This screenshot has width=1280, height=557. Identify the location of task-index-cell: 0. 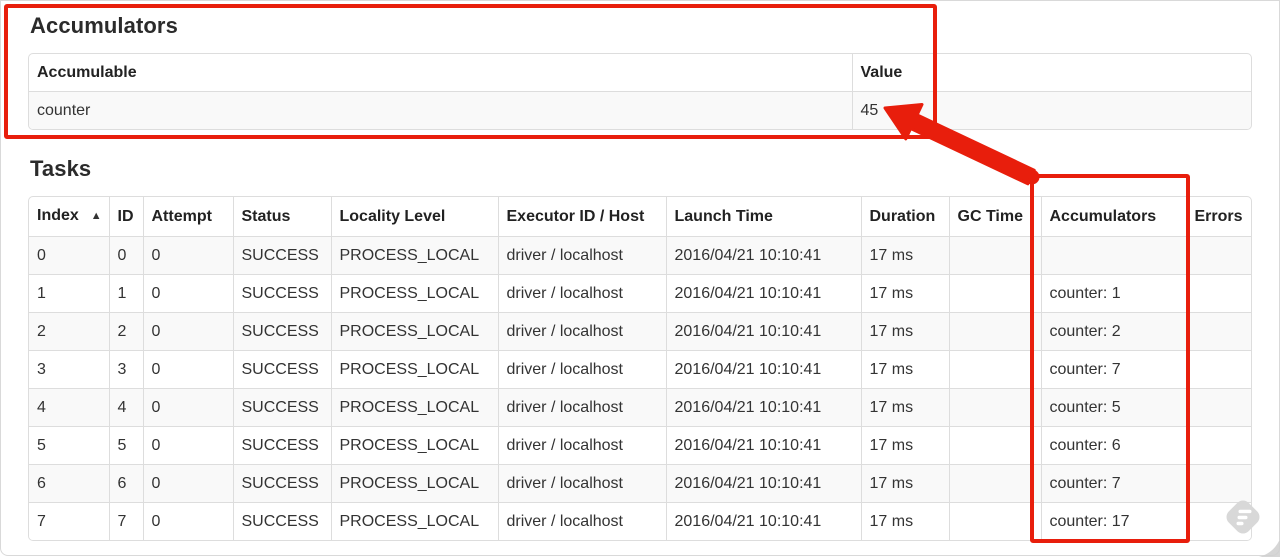
(69, 255).